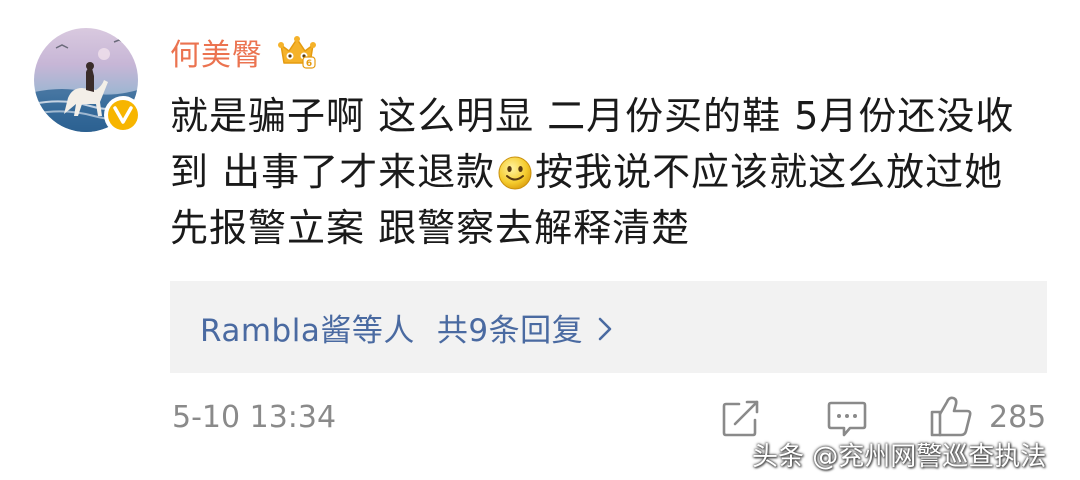 The image size is (1080, 480). What do you see at coordinates (88, 81) in the screenshot?
I see `avatar-container` at bounding box center [88, 81].